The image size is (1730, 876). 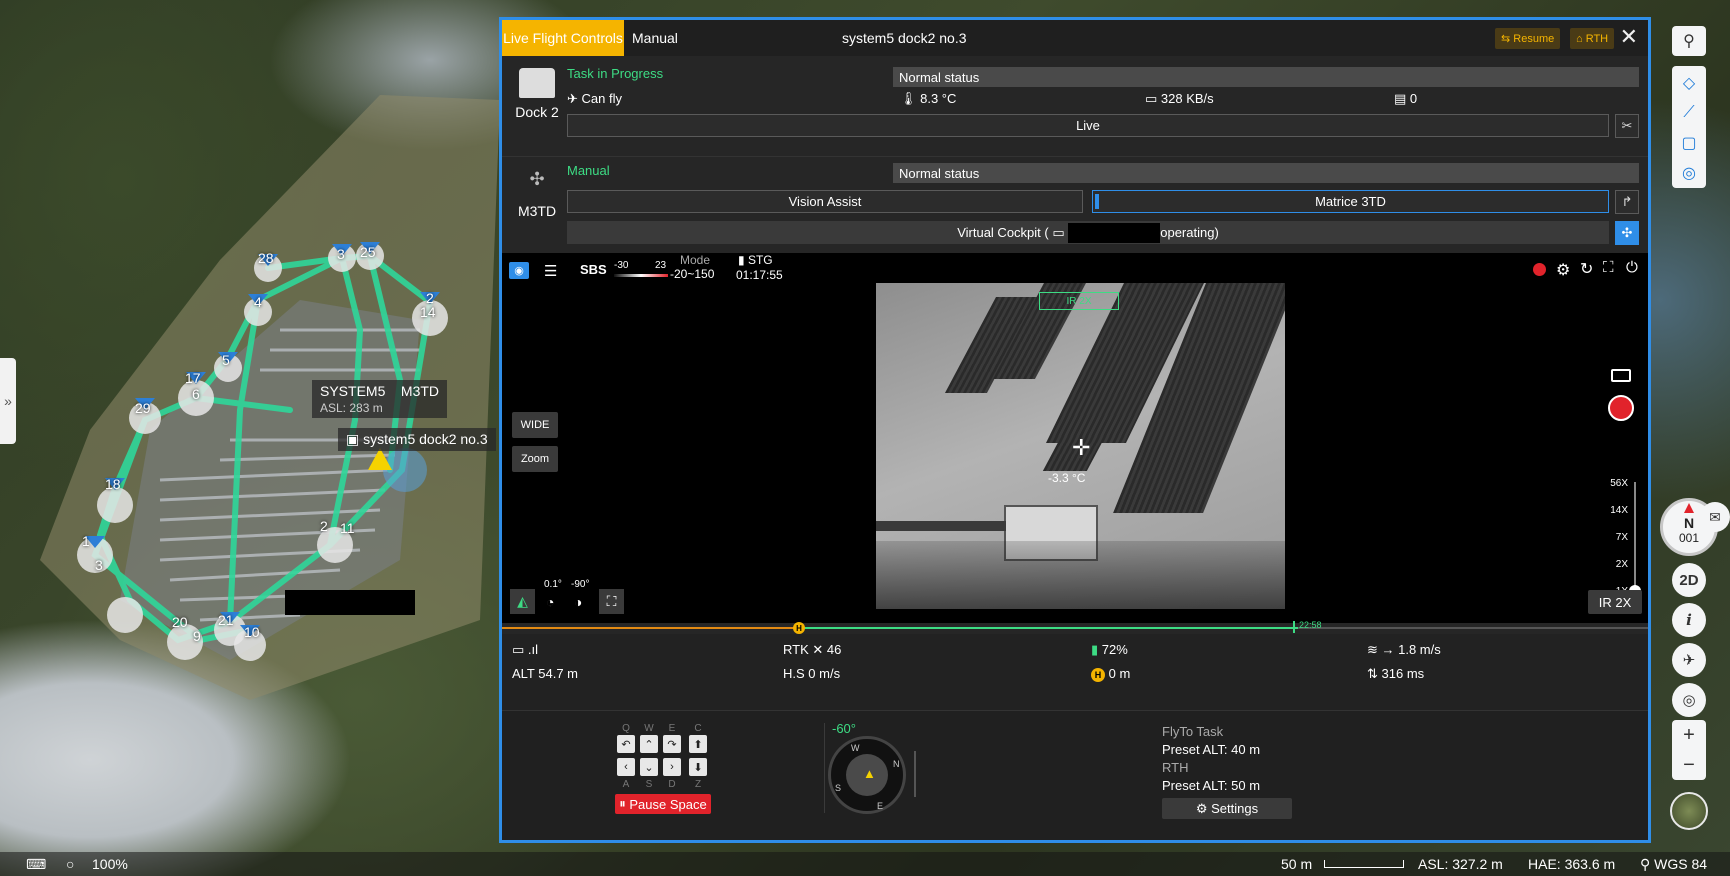 I want to click on scale-label: 50 m, so click(x=1297, y=864).